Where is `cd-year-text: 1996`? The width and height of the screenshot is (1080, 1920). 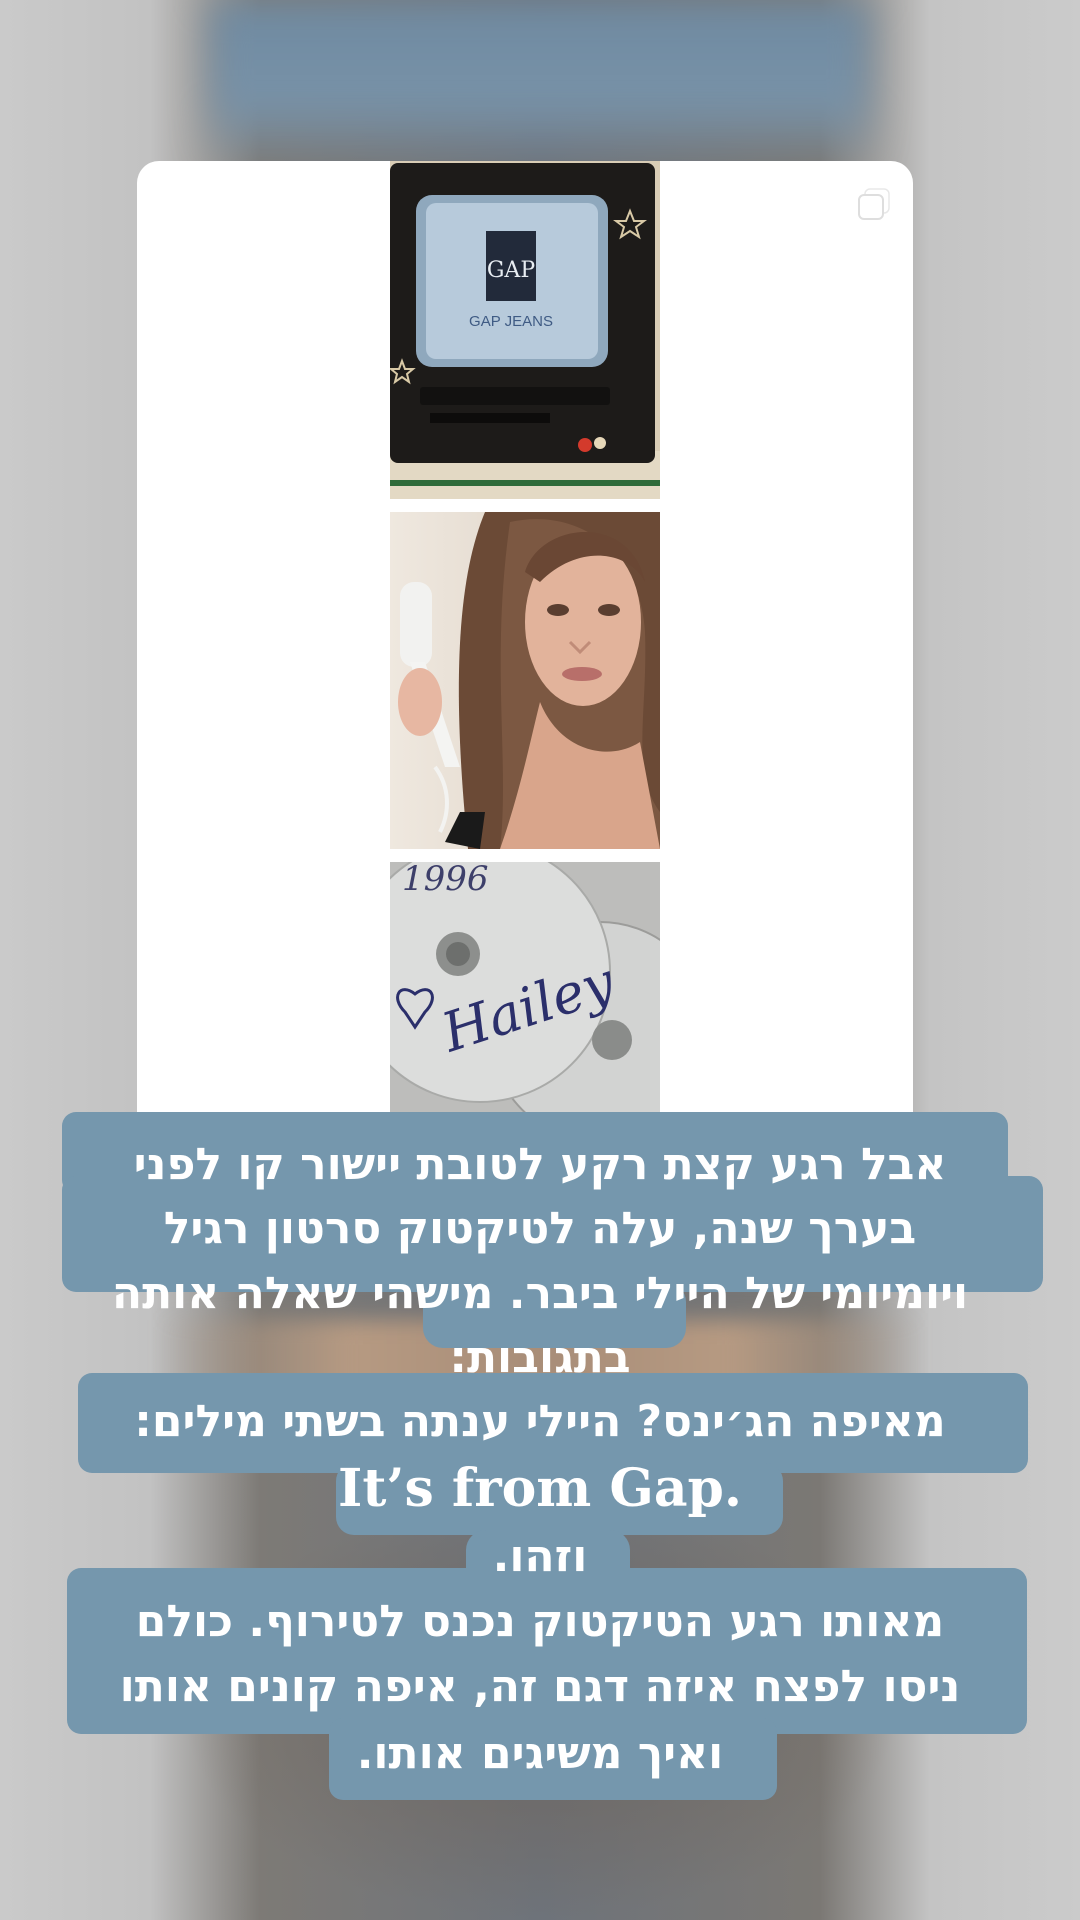 cd-year-text: 1996 is located at coordinates (445, 880).